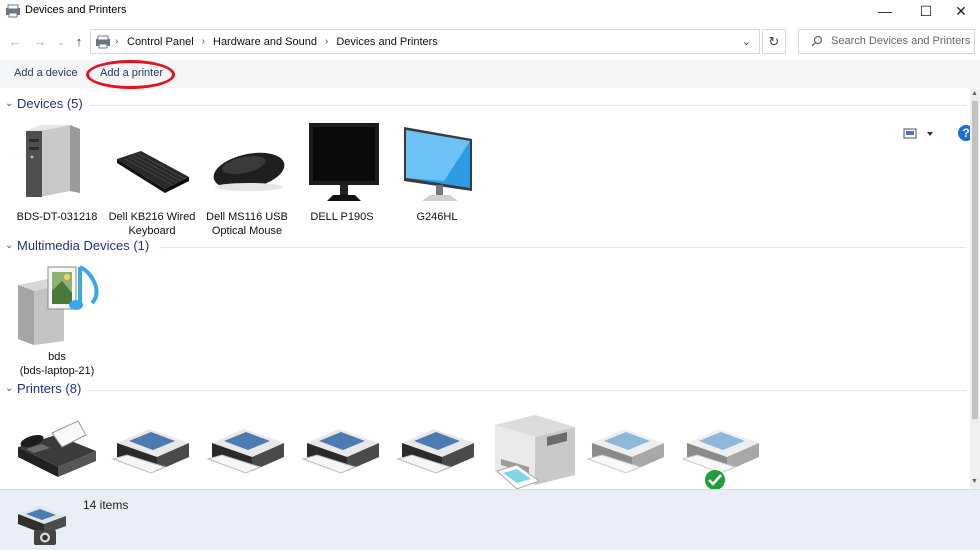 The width and height of the screenshot is (980, 550). I want to click on keyboard-icon, so click(153, 172).